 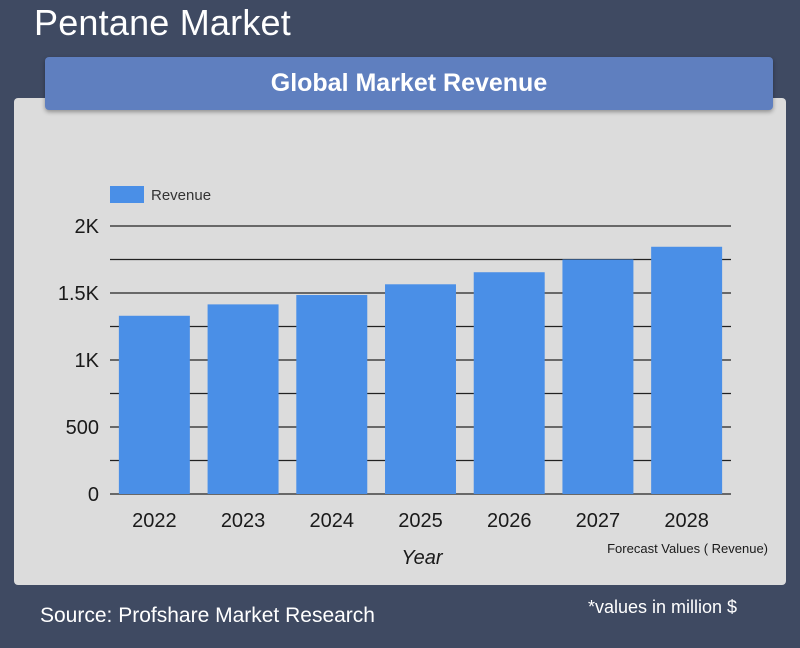 I want to click on legend-label-revenue: Revenue, so click(x=181, y=195).